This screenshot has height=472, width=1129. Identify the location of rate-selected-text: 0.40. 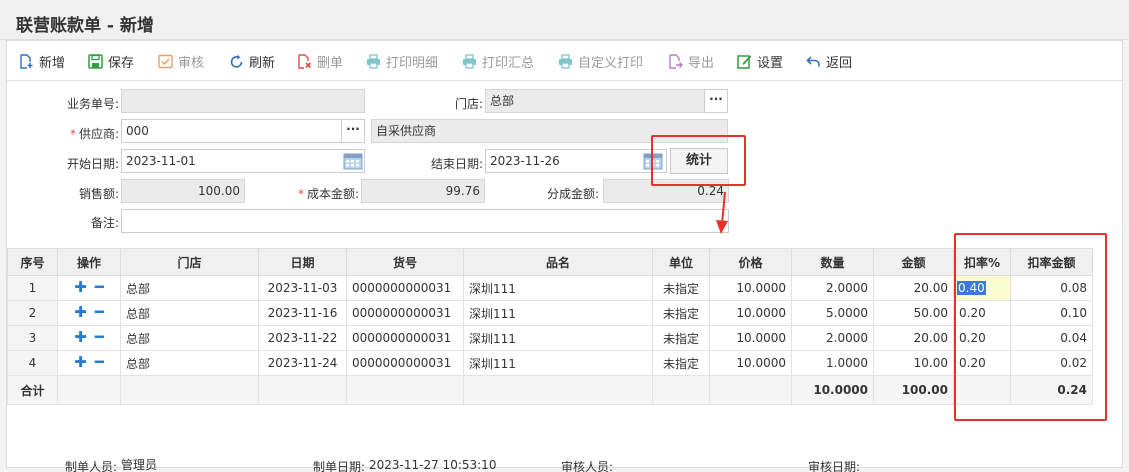
(971, 288).